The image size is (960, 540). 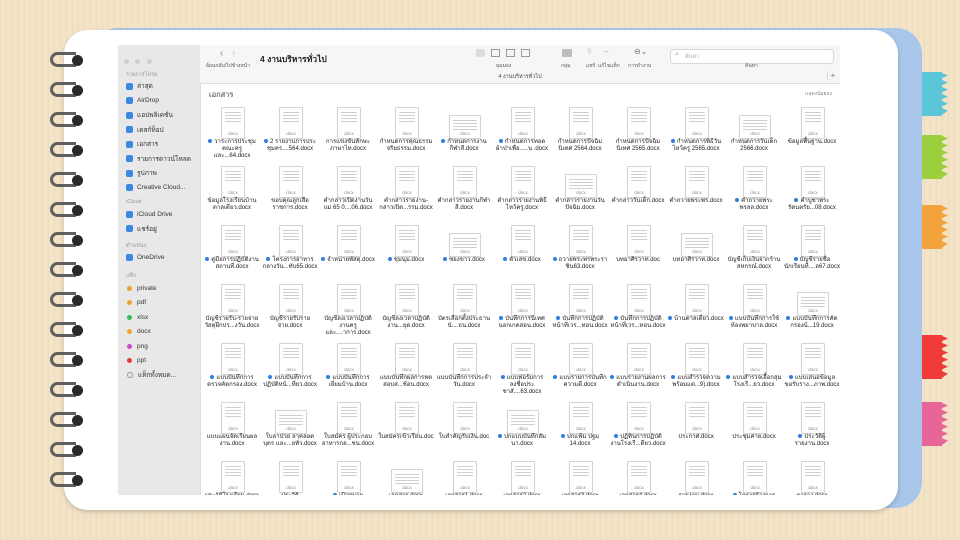 I want to click on file-item: docx ประวัติโรงเรียน.docx, so click(x=232, y=478).